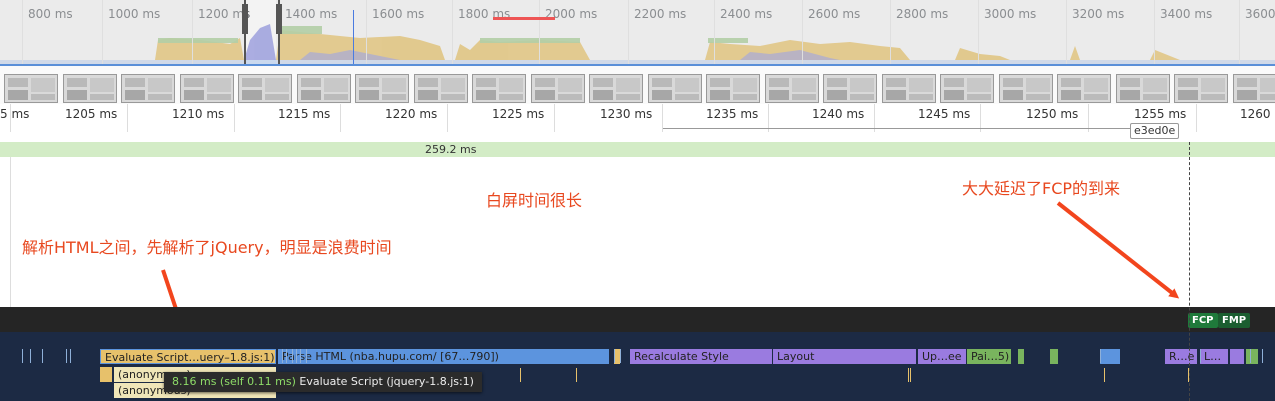 The height and width of the screenshot is (401, 1275). What do you see at coordinates (1110, 356) in the screenshot?
I see `flame-parse-small` at bounding box center [1110, 356].